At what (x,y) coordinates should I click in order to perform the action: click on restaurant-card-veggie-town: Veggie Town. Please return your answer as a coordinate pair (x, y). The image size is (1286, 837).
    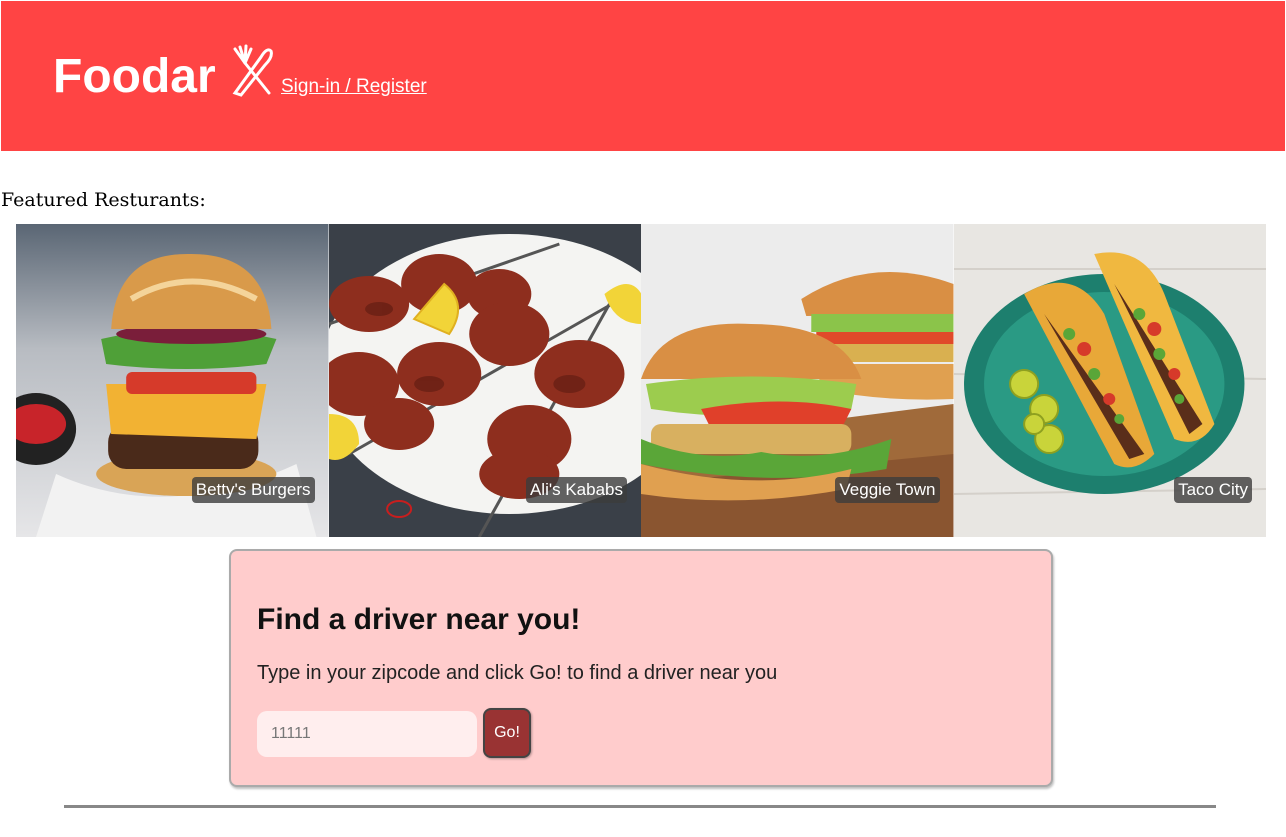
    Looking at the image, I should click on (797, 380).